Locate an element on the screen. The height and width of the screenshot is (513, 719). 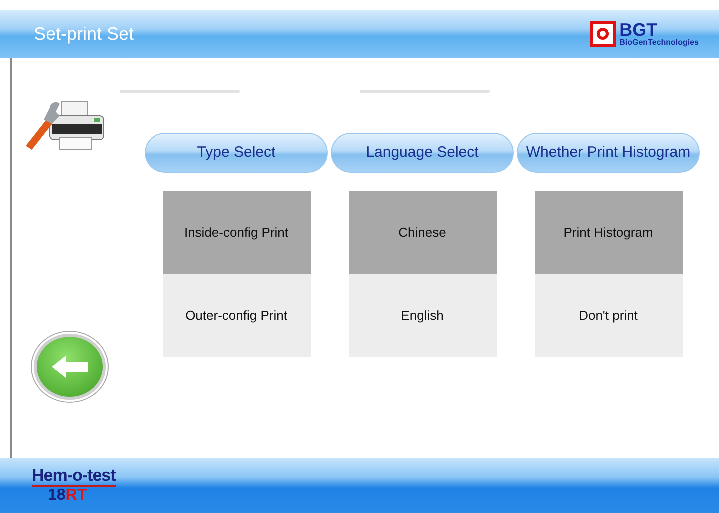
column-header: Whether Print Histogram is located at coordinates (608, 153).